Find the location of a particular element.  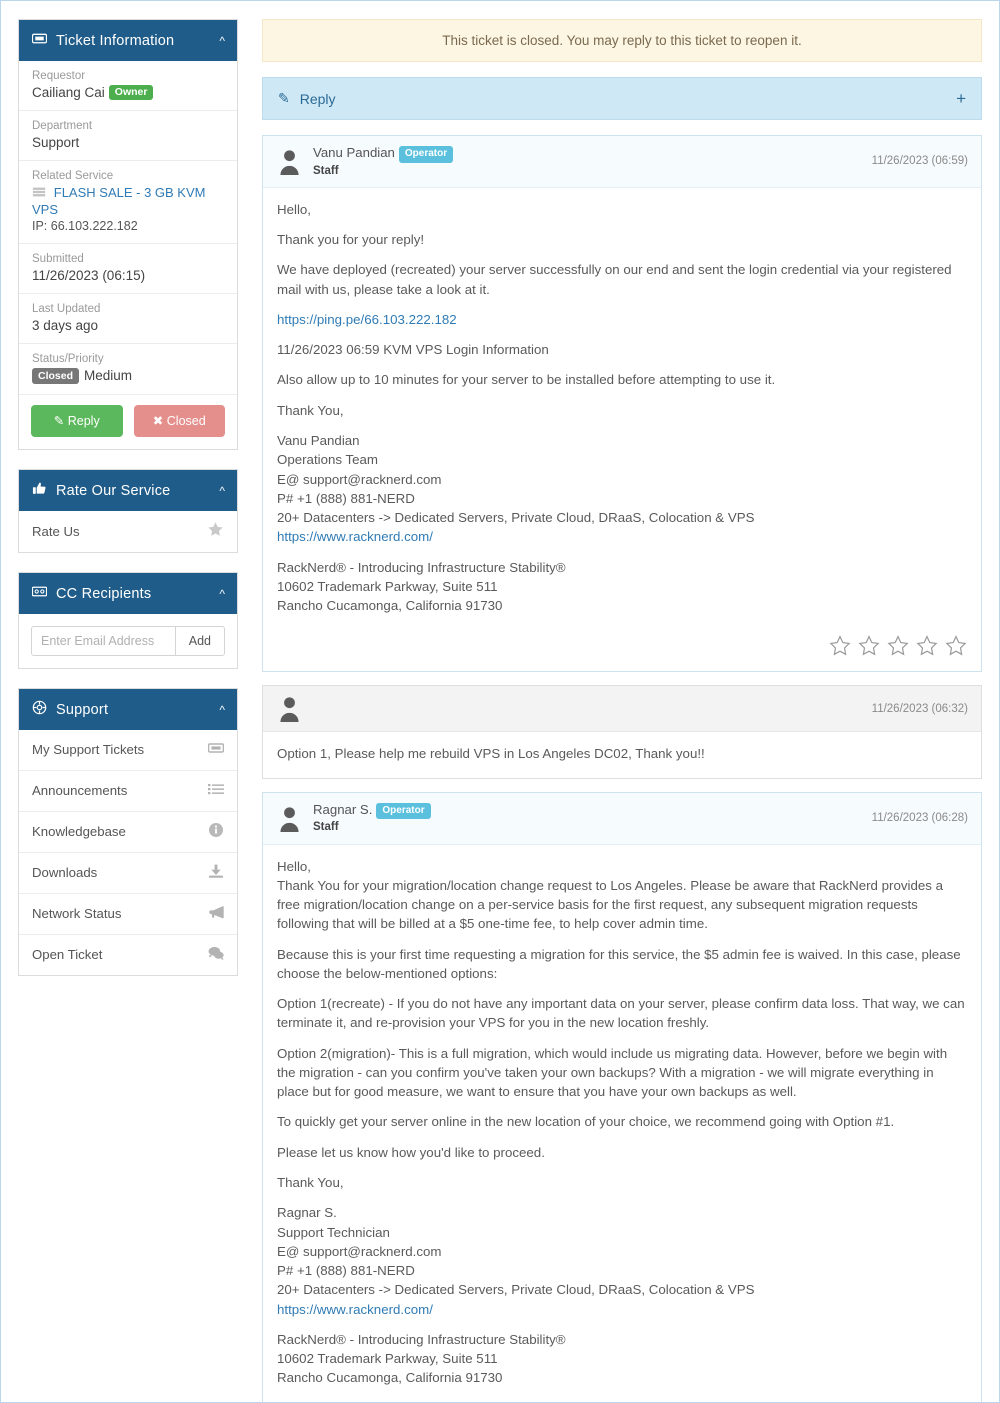

sidebar-item-downloads: Downloads is located at coordinates (128, 873).